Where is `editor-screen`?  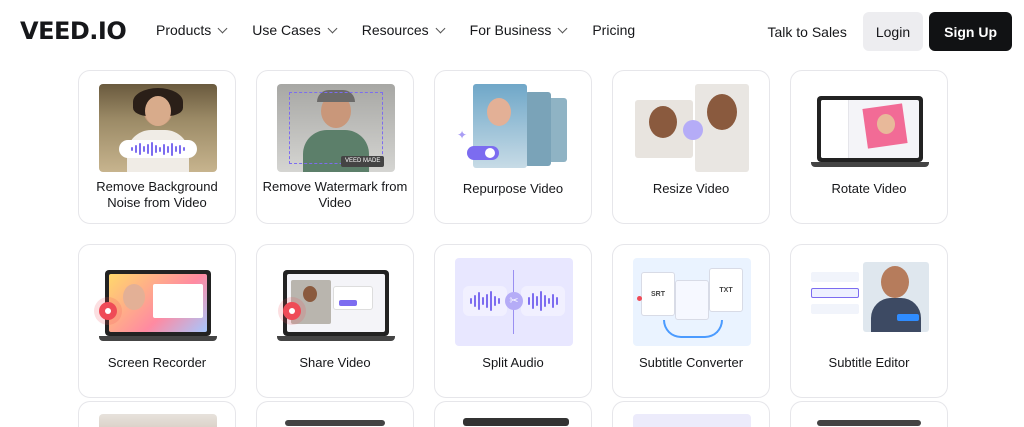 editor-screen is located at coordinates (870, 129).